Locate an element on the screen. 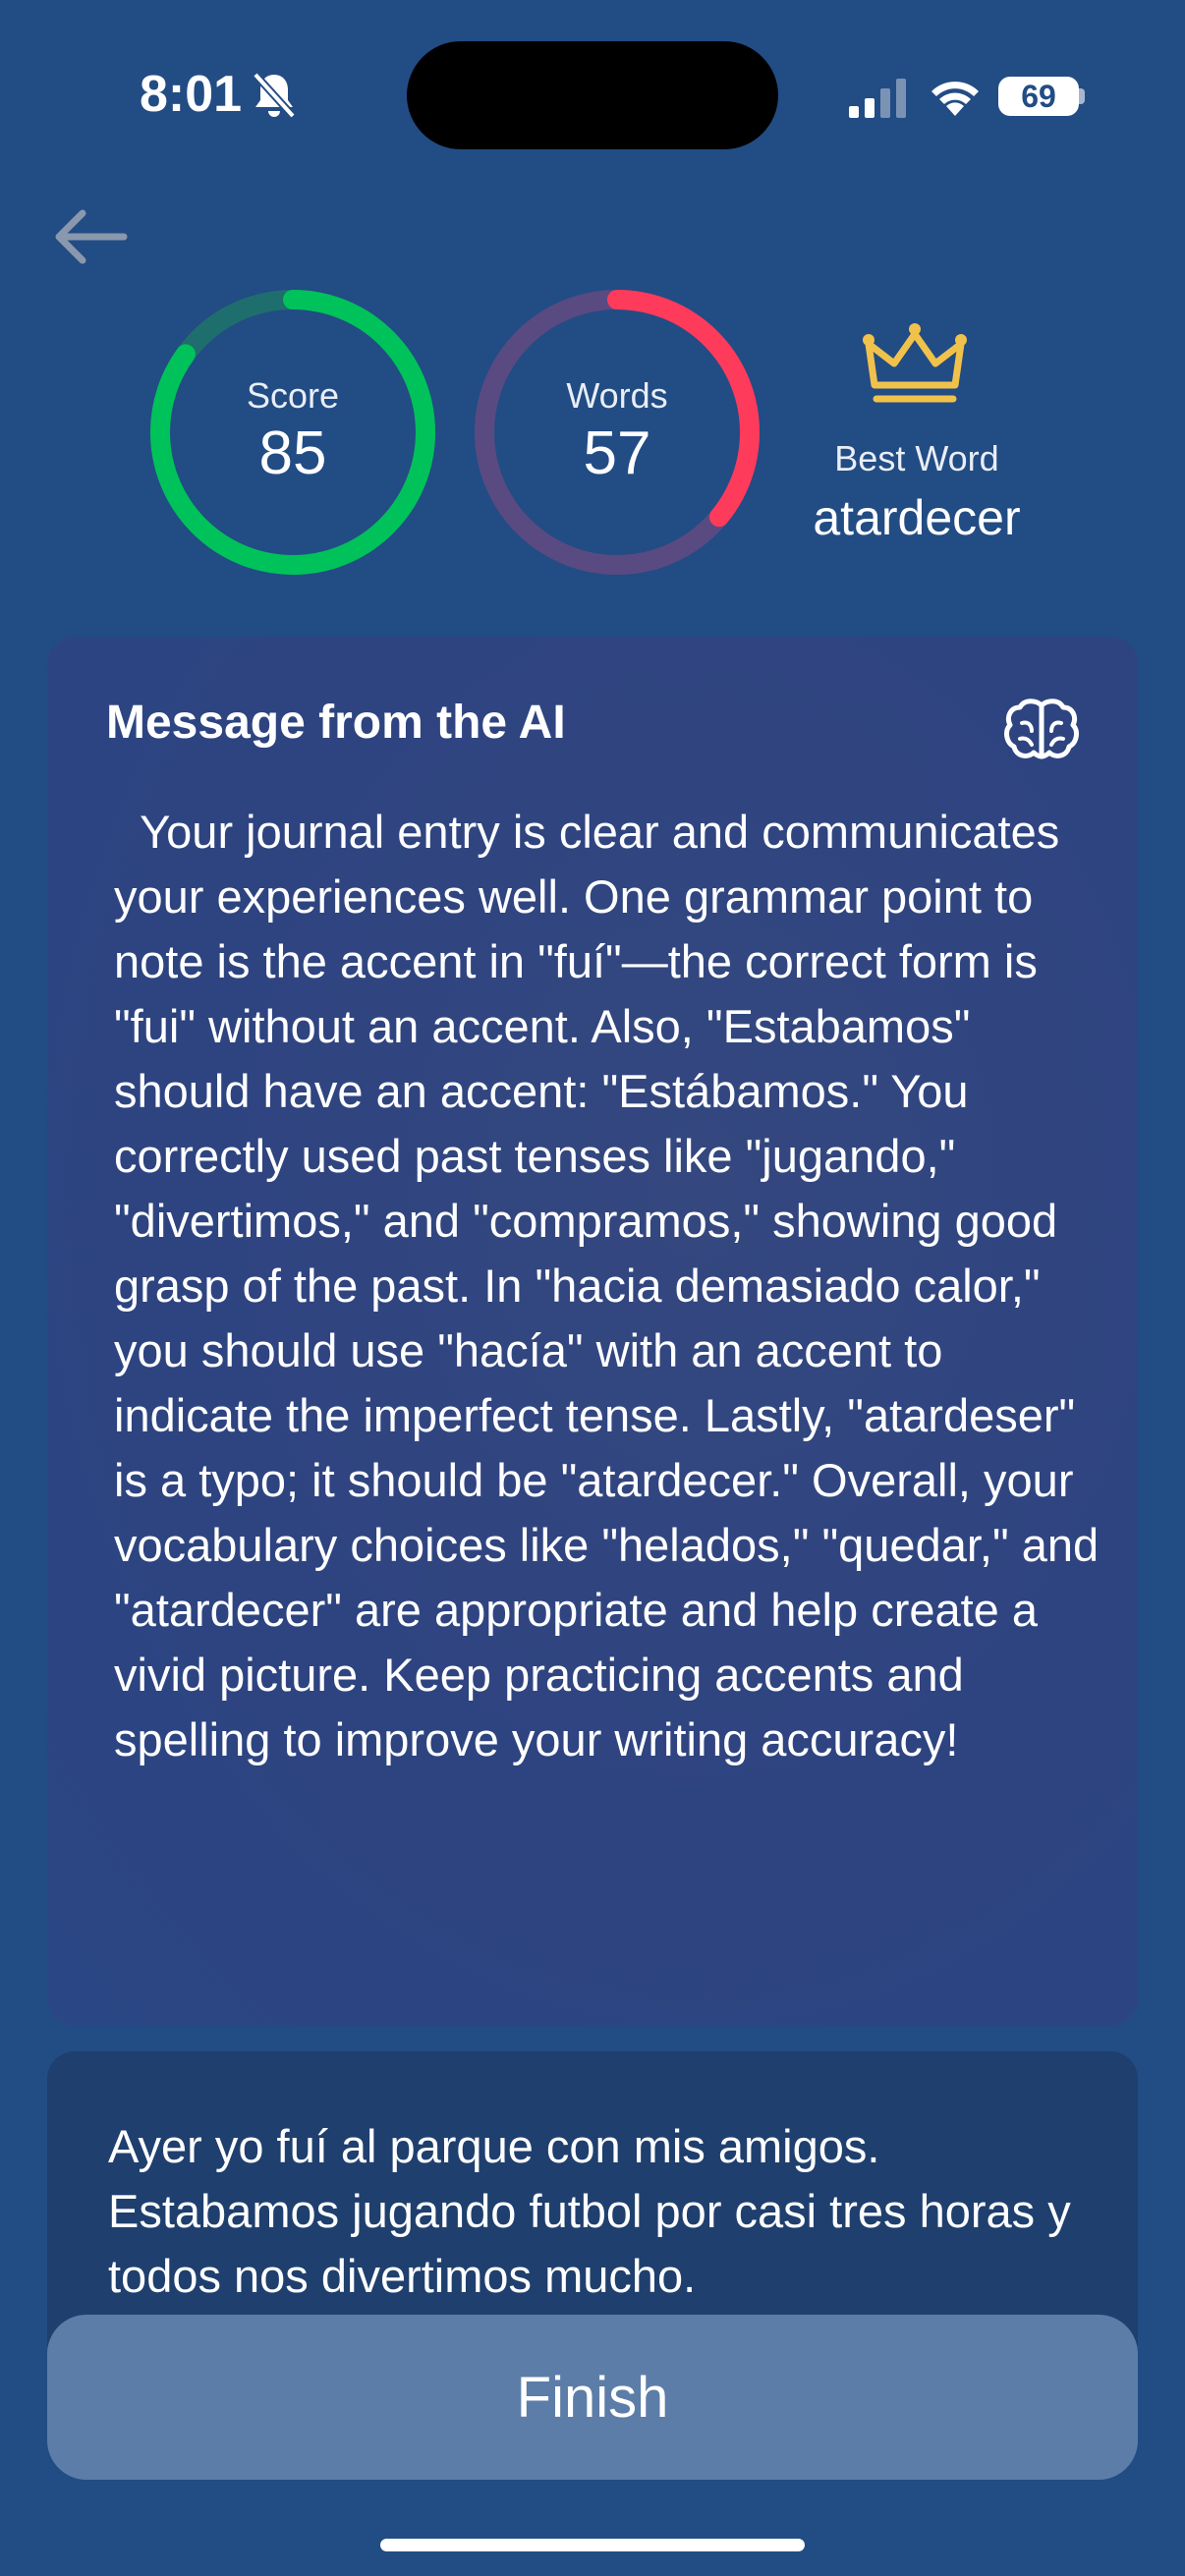 The image size is (1185, 2576). status-time: 8:01 is located at coordinates (192, 94).